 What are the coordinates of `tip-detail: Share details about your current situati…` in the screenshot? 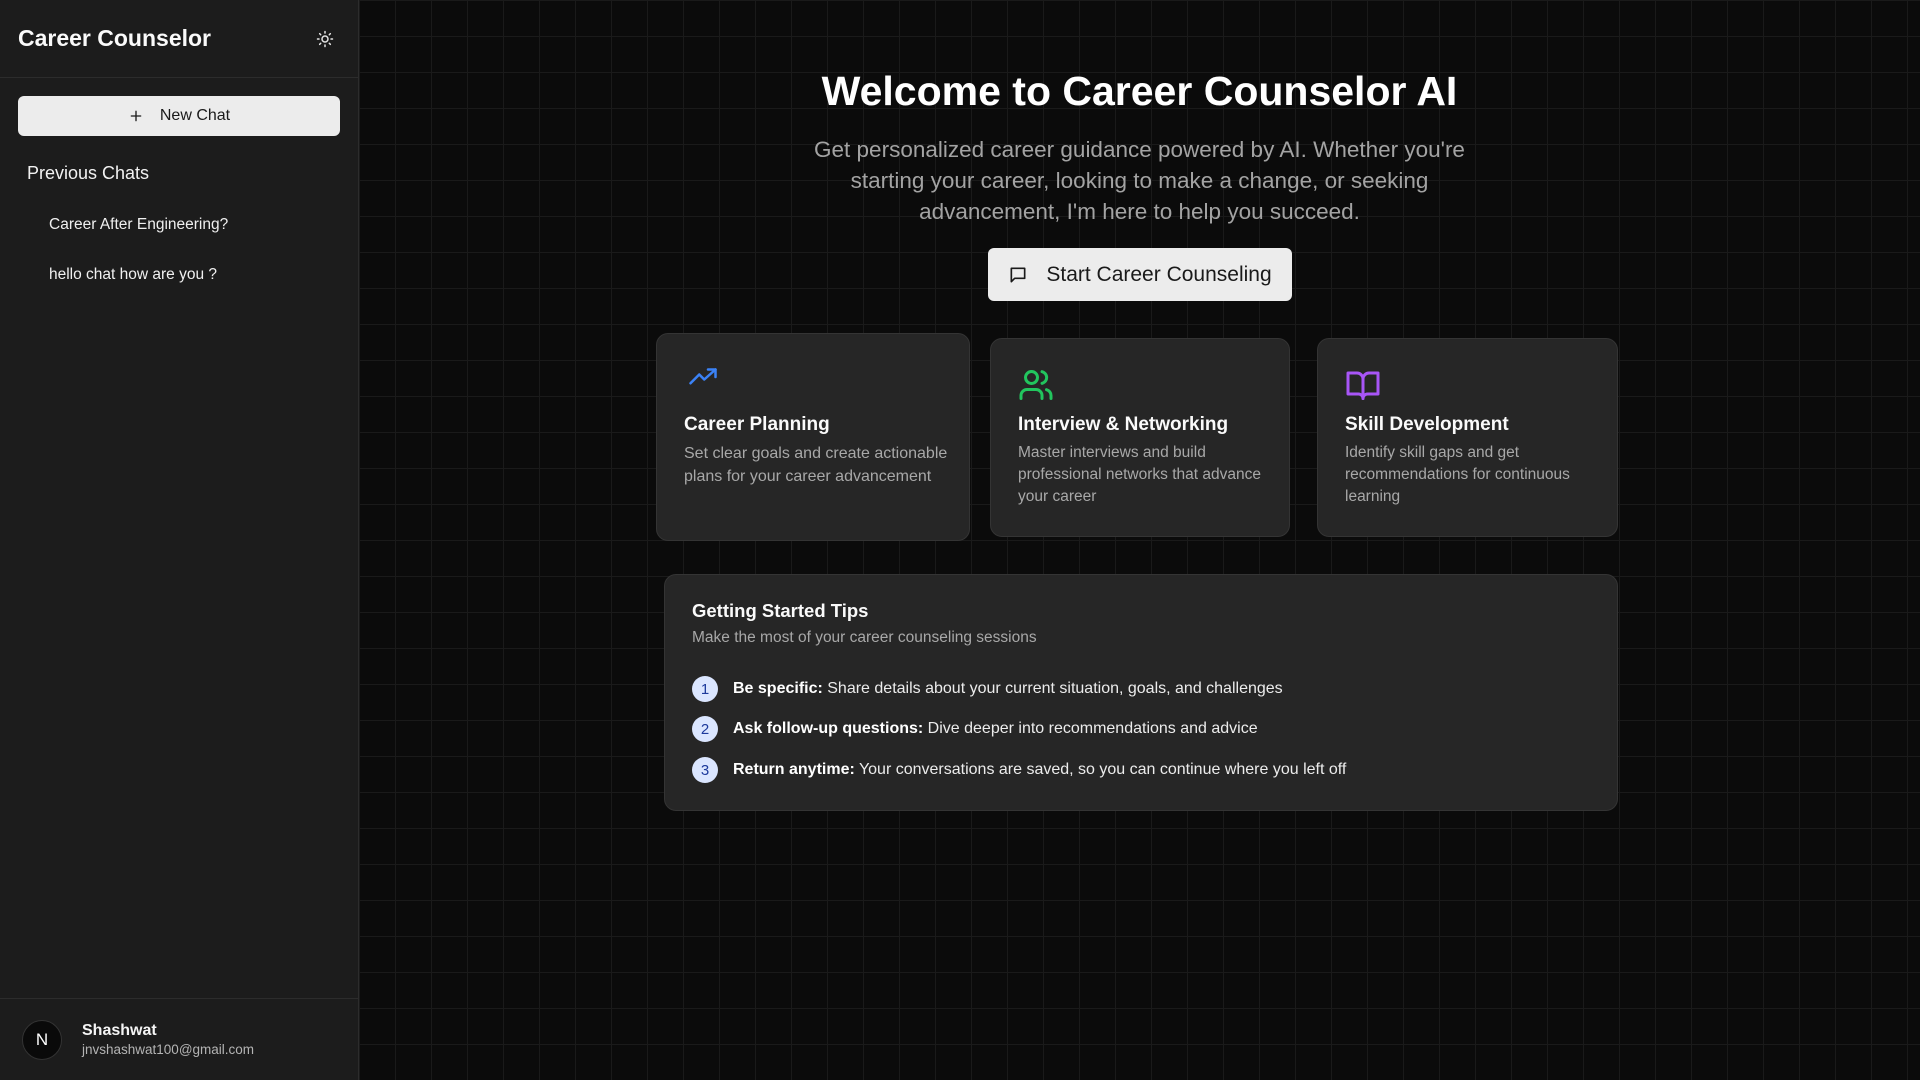 It's located at (1052, 688).